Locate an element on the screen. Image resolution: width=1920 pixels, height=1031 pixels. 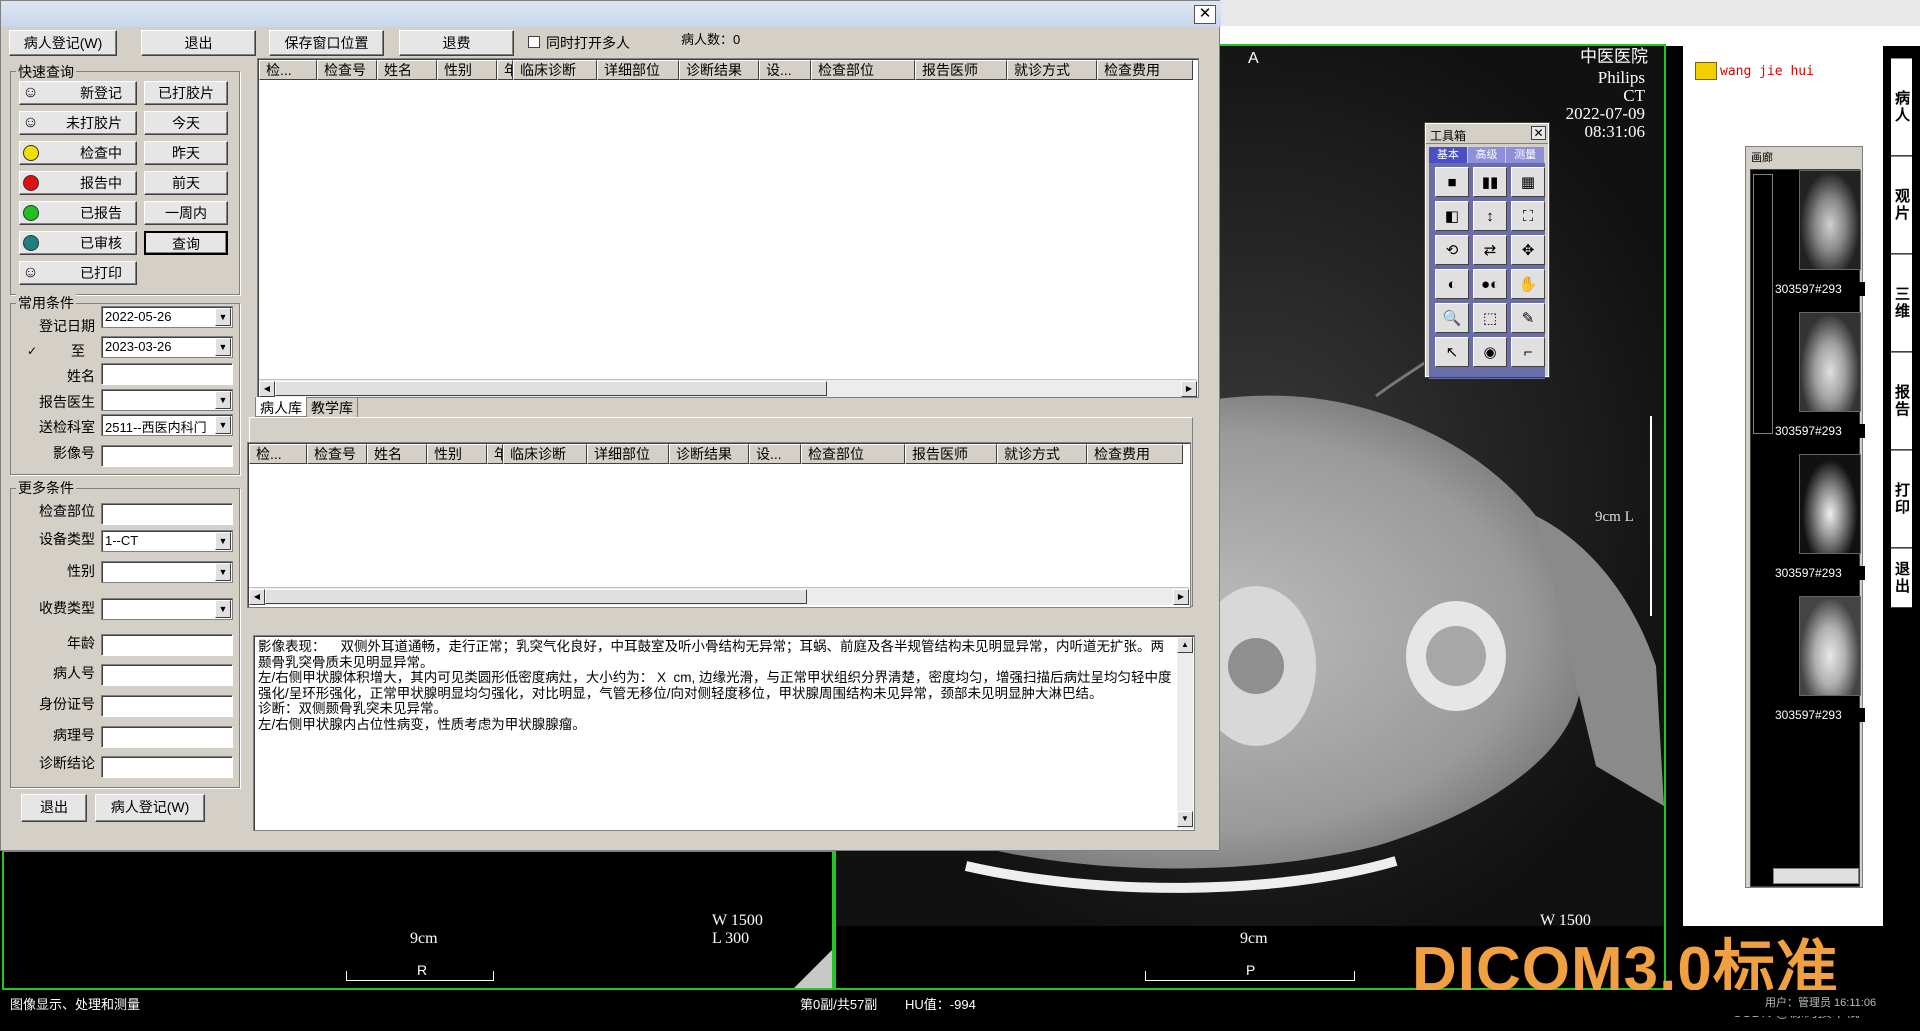
exam-part-input is located at coordinates (167, 514).